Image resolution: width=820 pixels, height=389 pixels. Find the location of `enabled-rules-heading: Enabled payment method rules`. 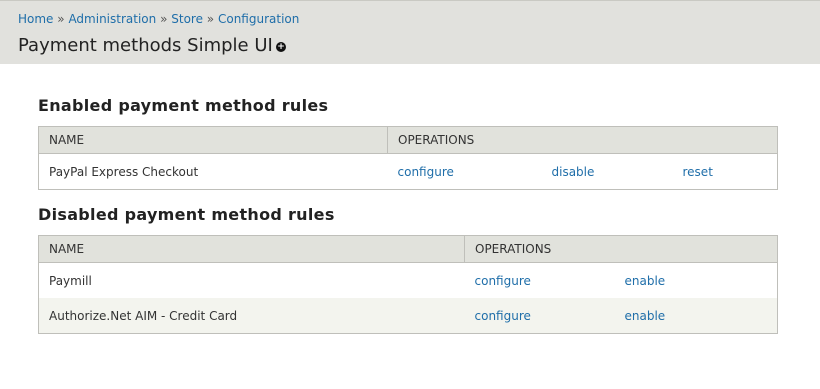

enabled-rules-heading: Enabled payment method rules is located at coordinates (183, 105).